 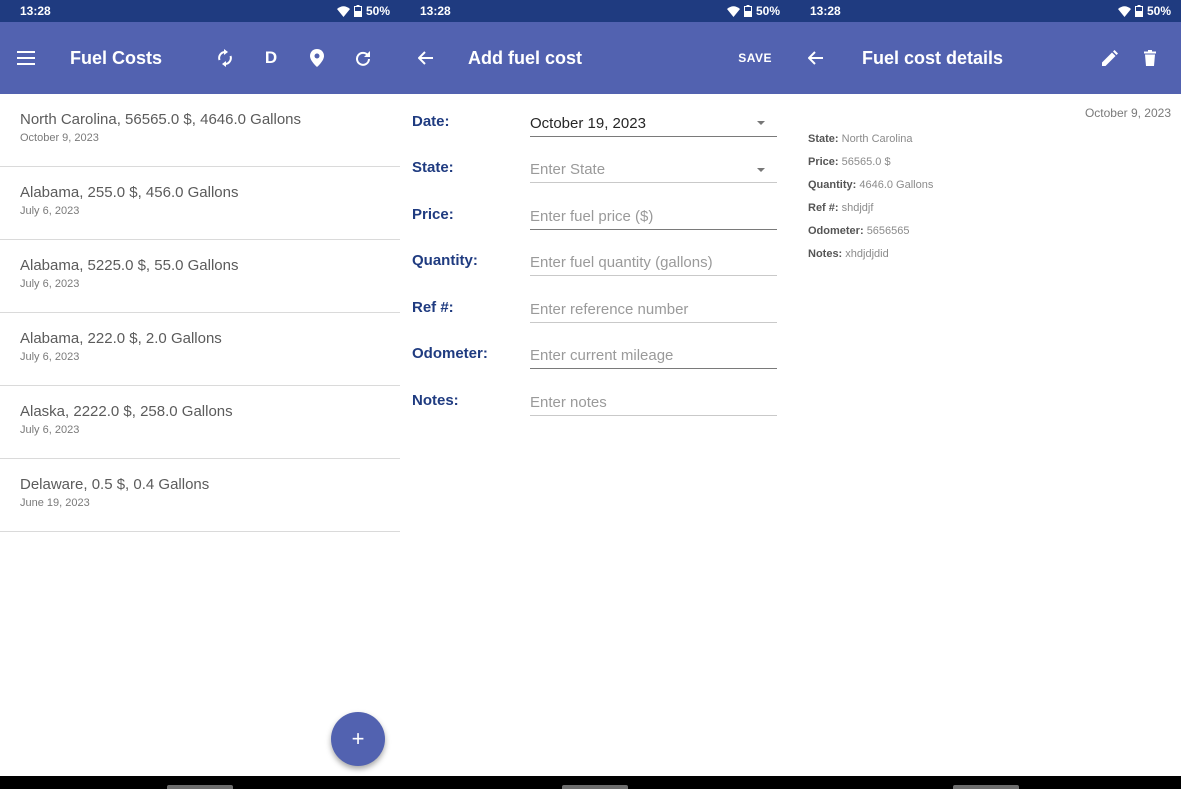 I want to click on detail-notes: Notes: xhdjdjdid, so click(x=870, y=258).